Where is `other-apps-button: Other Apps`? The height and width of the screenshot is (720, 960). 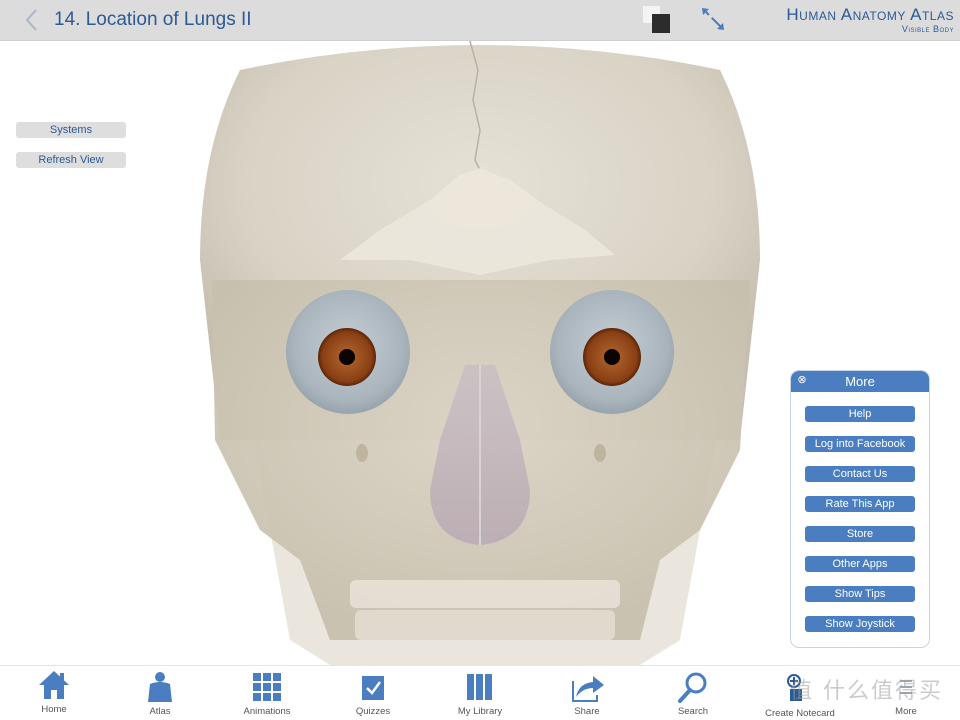
other-apps-button: Other Apps is located at coordinates (860, 564).